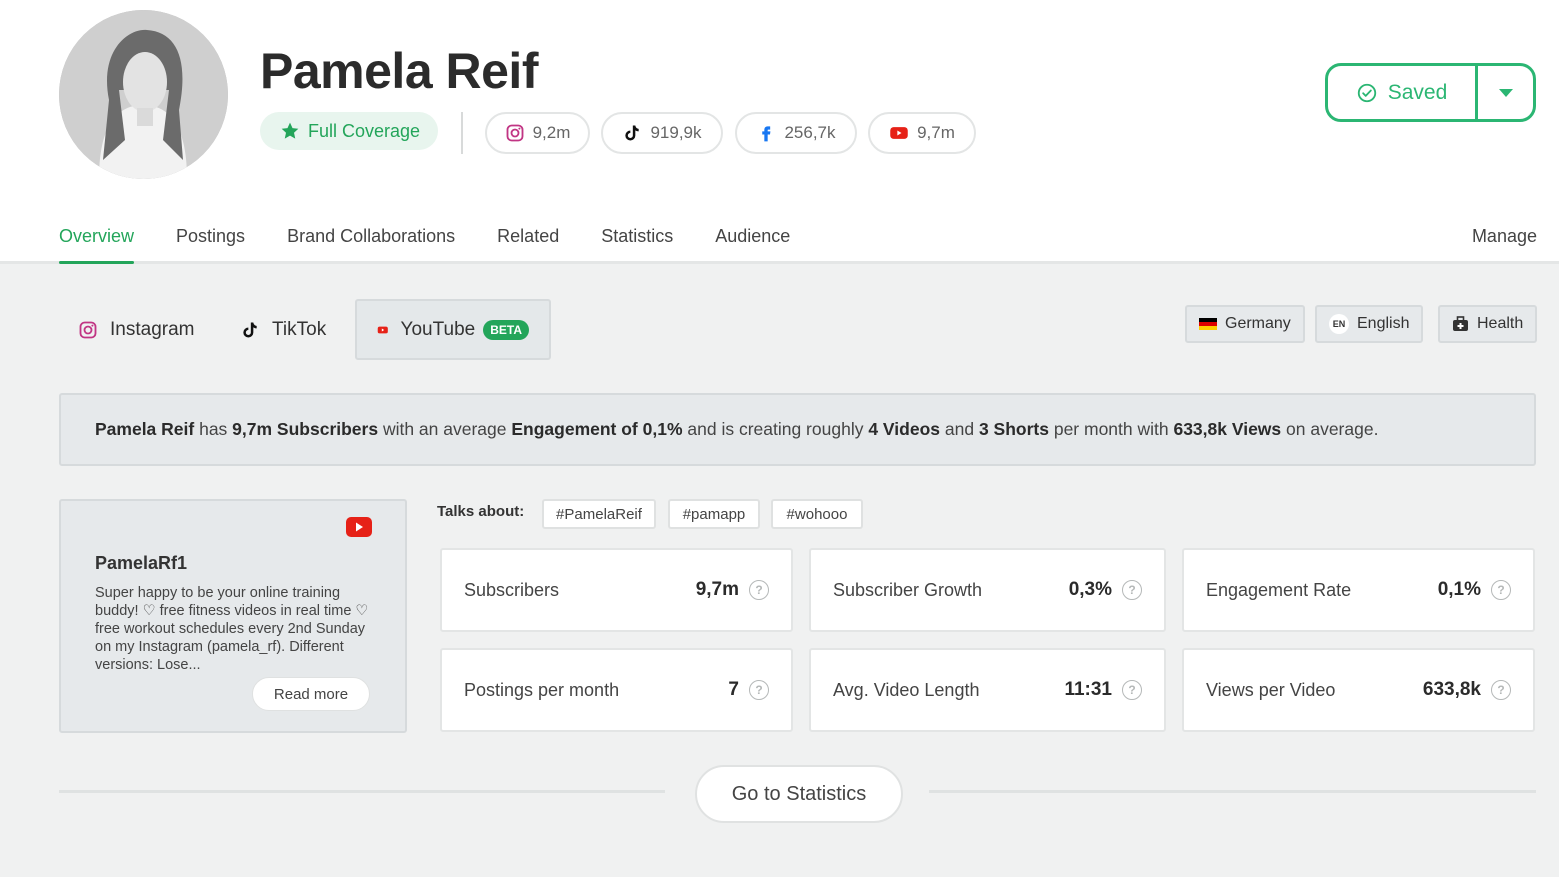  I want to click on tab-statistics: Statistics, so click(637, 243).